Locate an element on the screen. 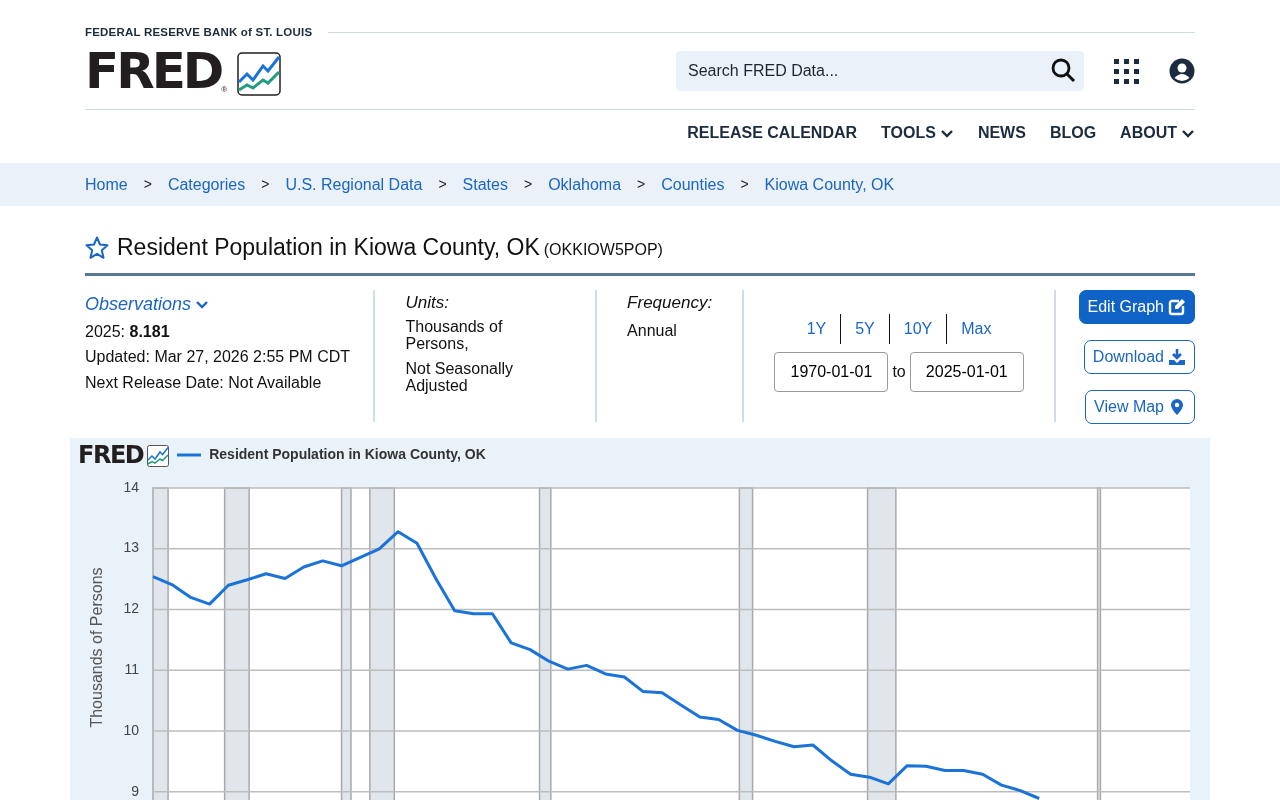 This screenshot has height=800, width=1280. registered-mark: ® is located at coordinates (224, 91).